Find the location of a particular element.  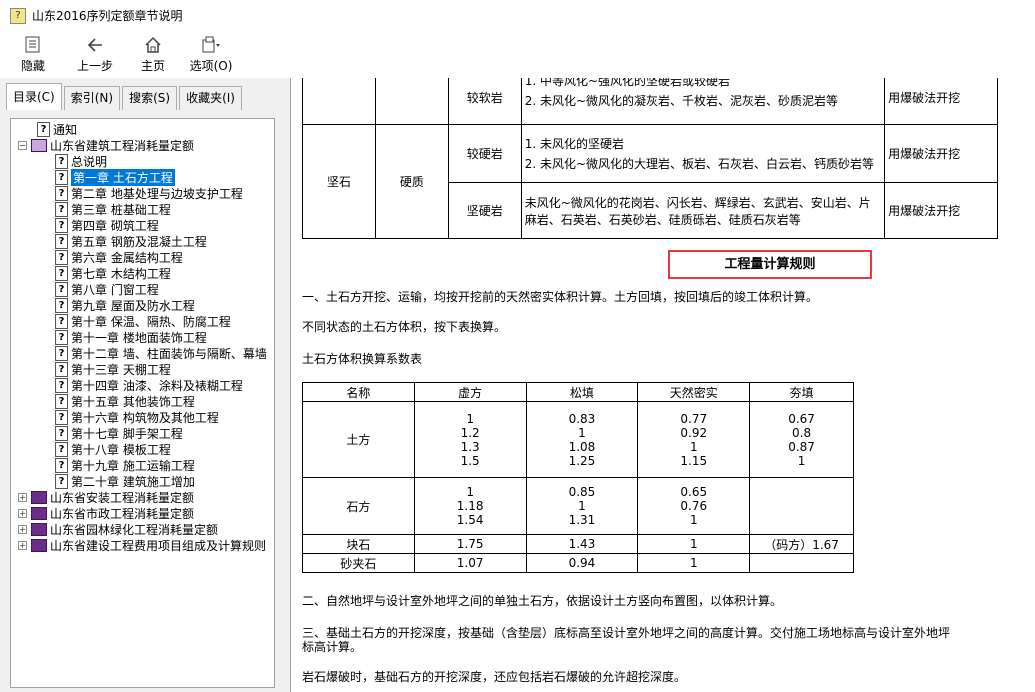

tree-item-chapter: ? 第五章 钢筋及混凝土工程 is located at coordinates (131, 241).